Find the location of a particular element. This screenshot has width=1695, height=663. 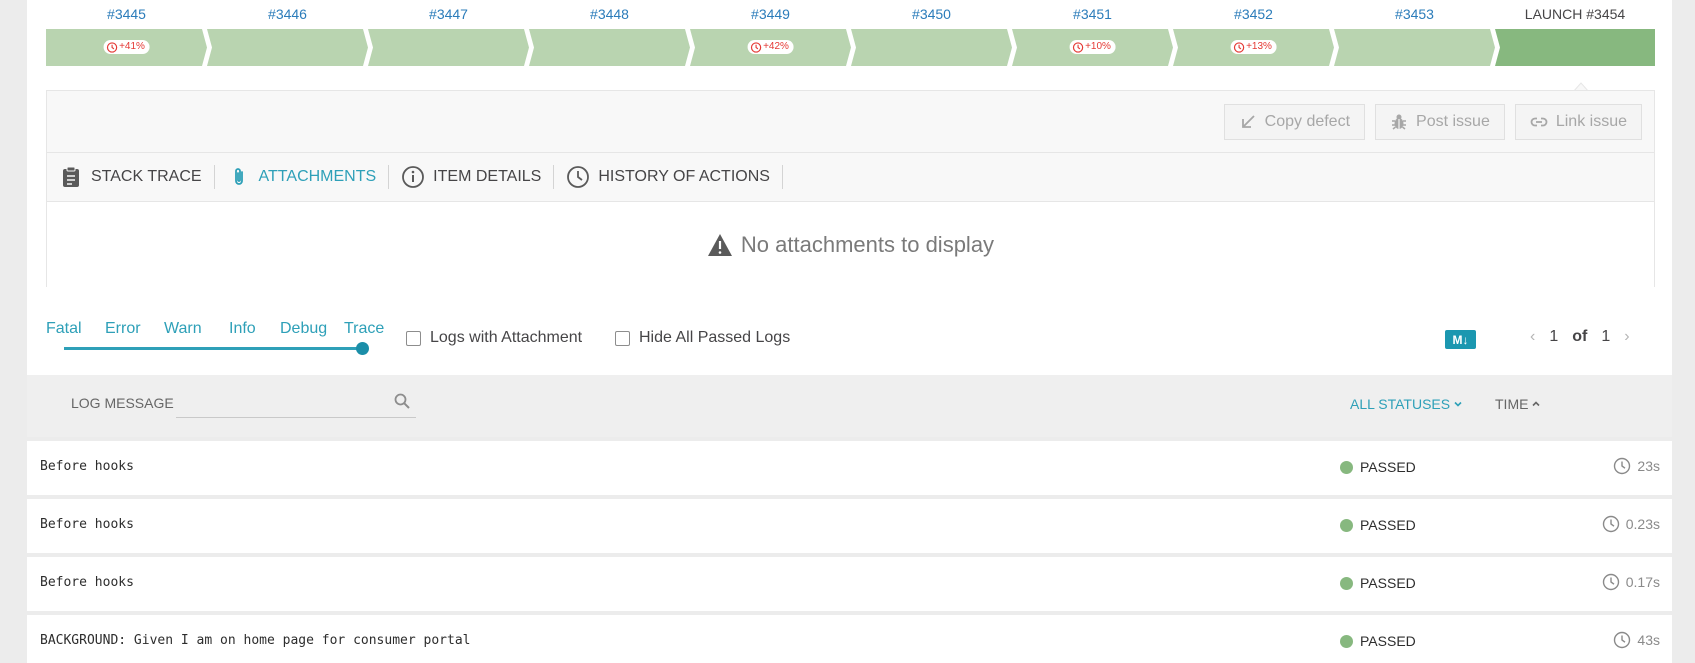

arrow-down-left-icon is located at coordinates (1248, 121).